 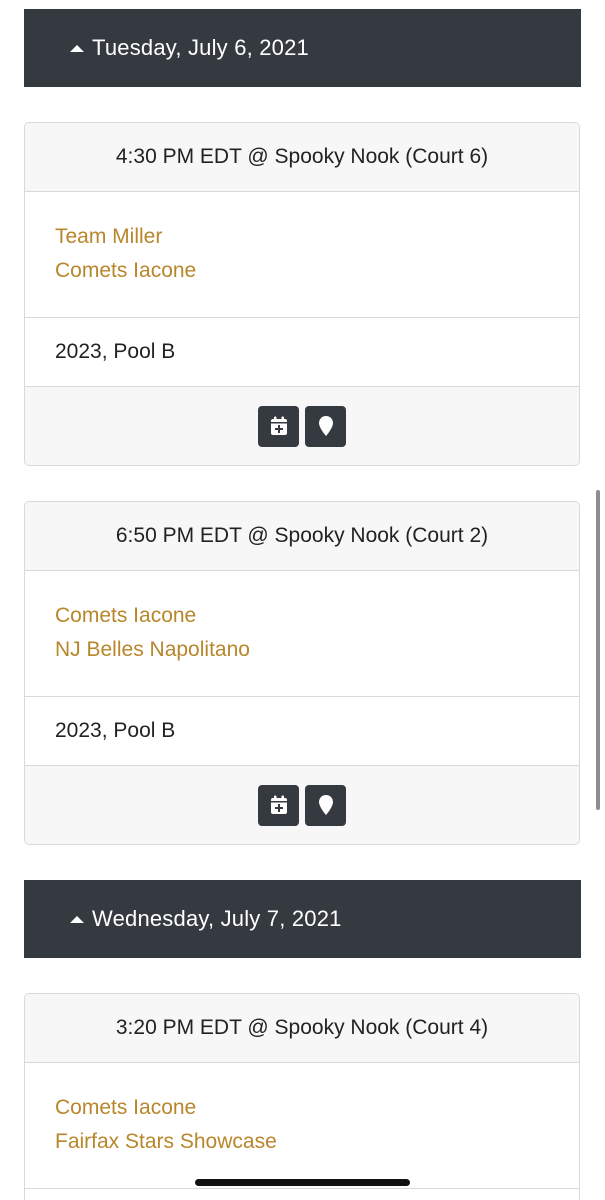 I want to click on game-teams: Comets Iacone Fairfax Stars Showcase, so click(x=302, y=1126).